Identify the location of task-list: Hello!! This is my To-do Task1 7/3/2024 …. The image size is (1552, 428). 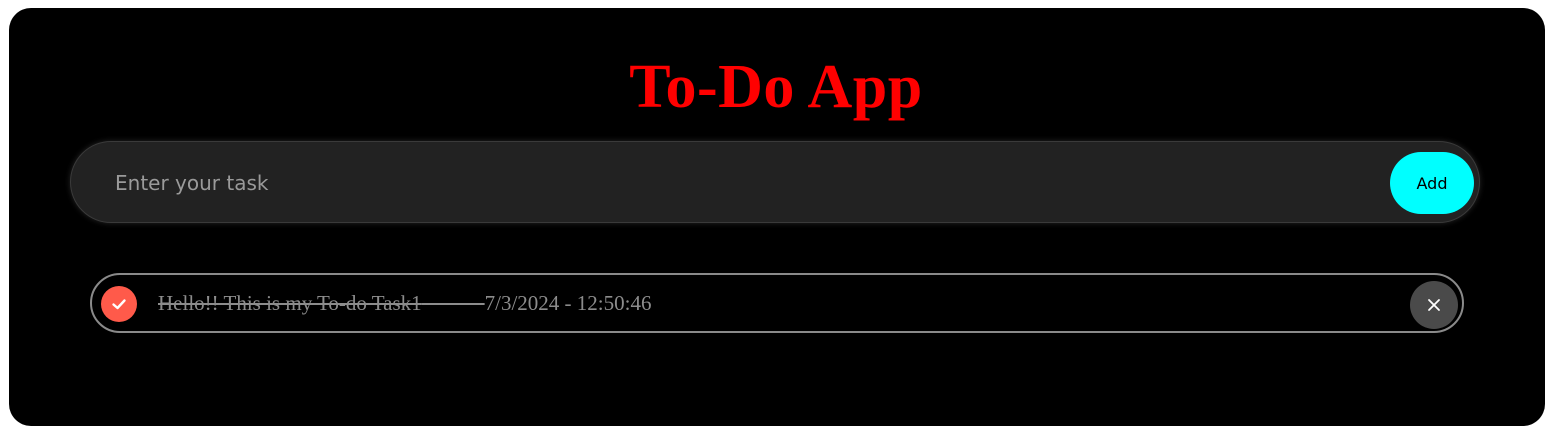
(777, 303).